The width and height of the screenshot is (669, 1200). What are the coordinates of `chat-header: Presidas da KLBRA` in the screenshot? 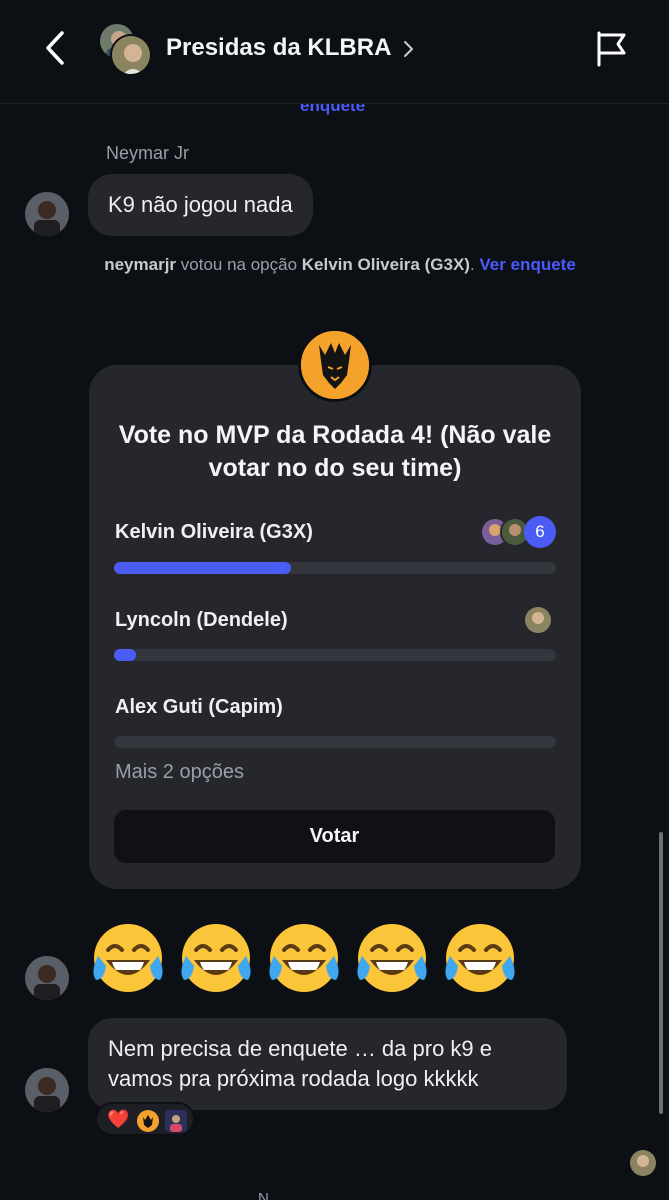 It's located at (334, 52).